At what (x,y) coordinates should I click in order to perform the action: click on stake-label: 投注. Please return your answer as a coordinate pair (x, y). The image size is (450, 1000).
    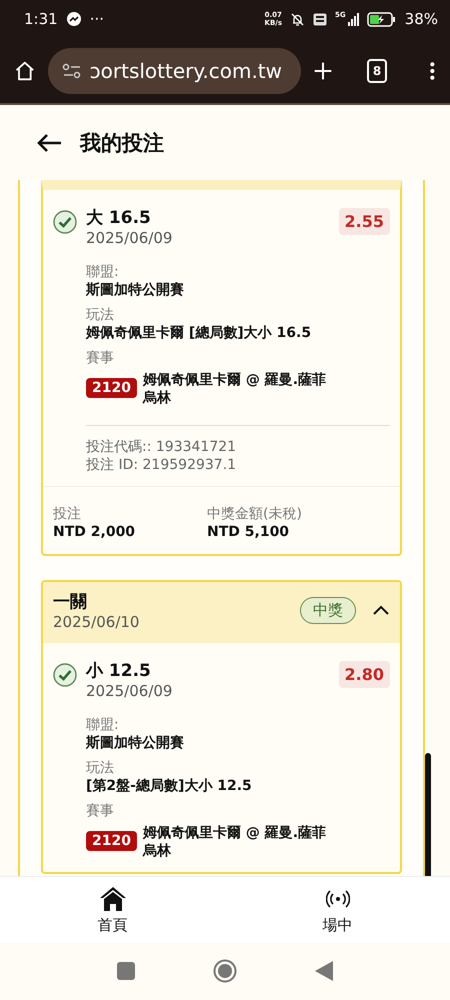
    Looking at the image, I should click on (67, 514).